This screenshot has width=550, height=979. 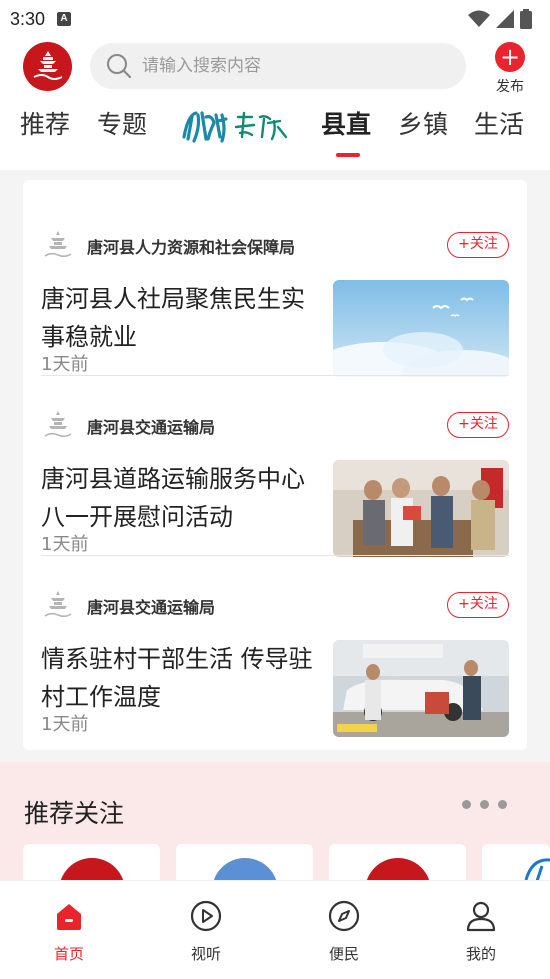 I want to click on wifi-icon, so click(x=479, y=18).